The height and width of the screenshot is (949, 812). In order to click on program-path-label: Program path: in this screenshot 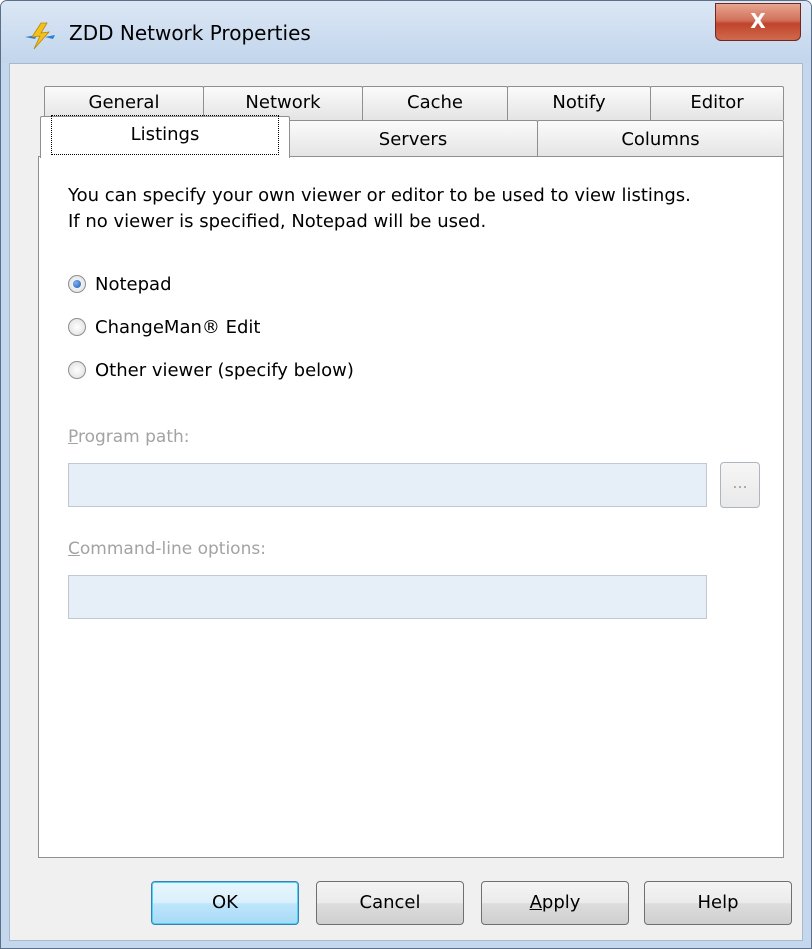, I will do `click(129, 437)`.